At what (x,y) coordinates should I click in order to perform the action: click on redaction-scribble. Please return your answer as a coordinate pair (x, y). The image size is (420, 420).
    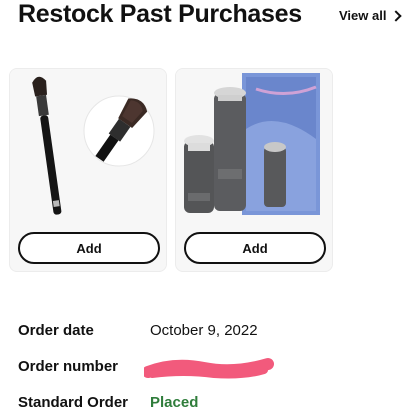
    Looking at the image, I should click on (209, 368).